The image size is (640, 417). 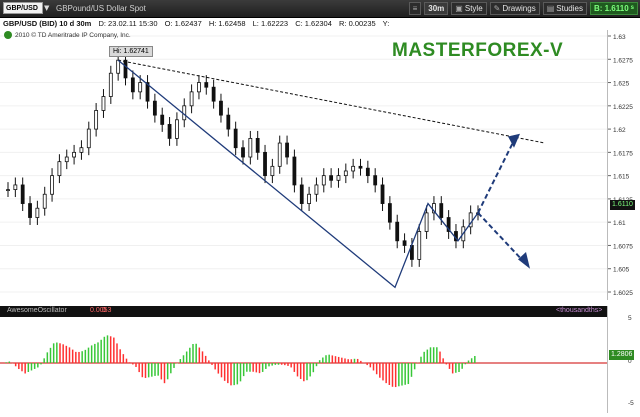 I want to click on y-tick-label: 1.61, so click(x=619, y=223).